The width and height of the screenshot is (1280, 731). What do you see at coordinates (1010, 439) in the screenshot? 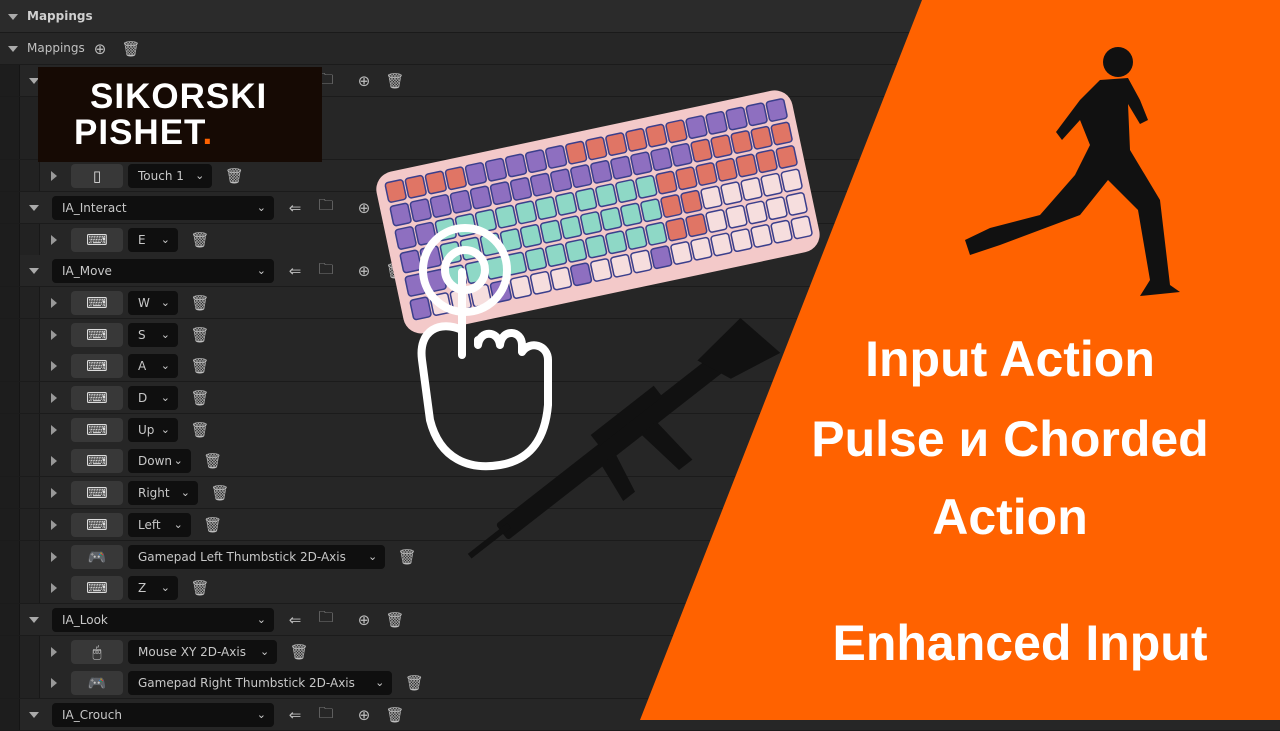
I see `banner-title-line2: Pulse и Chorded` at bounding box center [1010, 439].